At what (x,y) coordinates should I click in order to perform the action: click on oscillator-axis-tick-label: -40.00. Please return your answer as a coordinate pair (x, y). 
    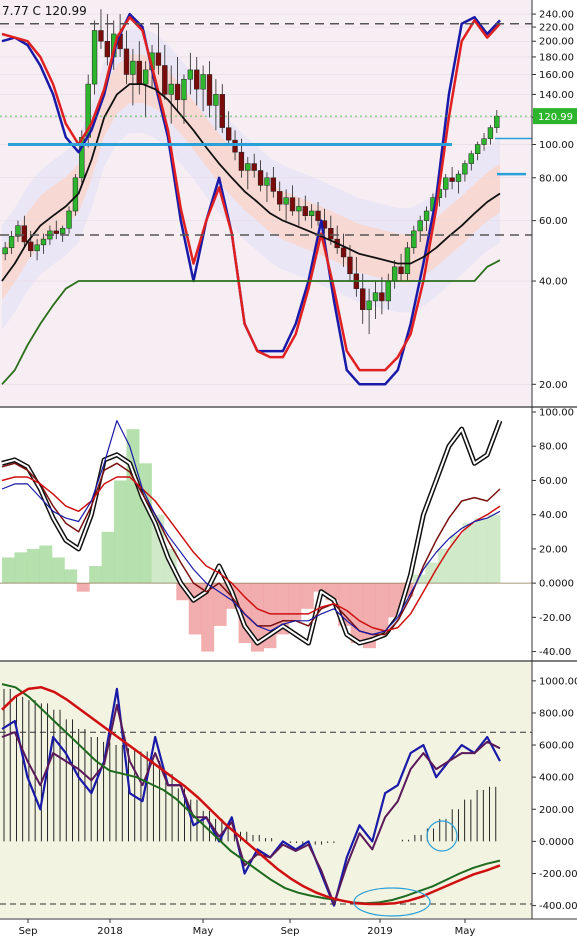
    Looking at the image, I should click on (555, 652).